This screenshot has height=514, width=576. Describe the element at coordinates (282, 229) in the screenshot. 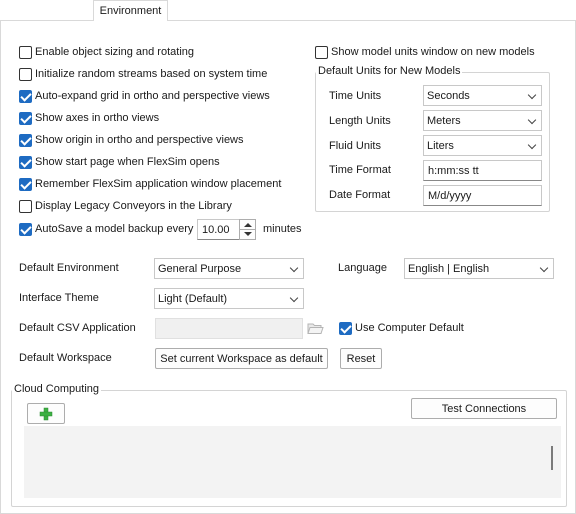

I see `autosave-unit-label: minutes` at that location.